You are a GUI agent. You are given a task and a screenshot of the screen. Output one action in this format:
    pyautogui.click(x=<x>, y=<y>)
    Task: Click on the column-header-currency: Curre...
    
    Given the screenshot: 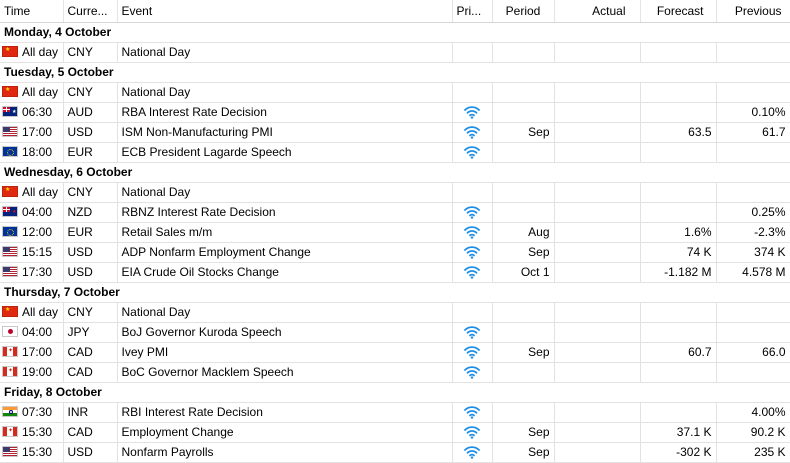 What is the action you would take?
    pyautogui.click(x=90, y=11)
    